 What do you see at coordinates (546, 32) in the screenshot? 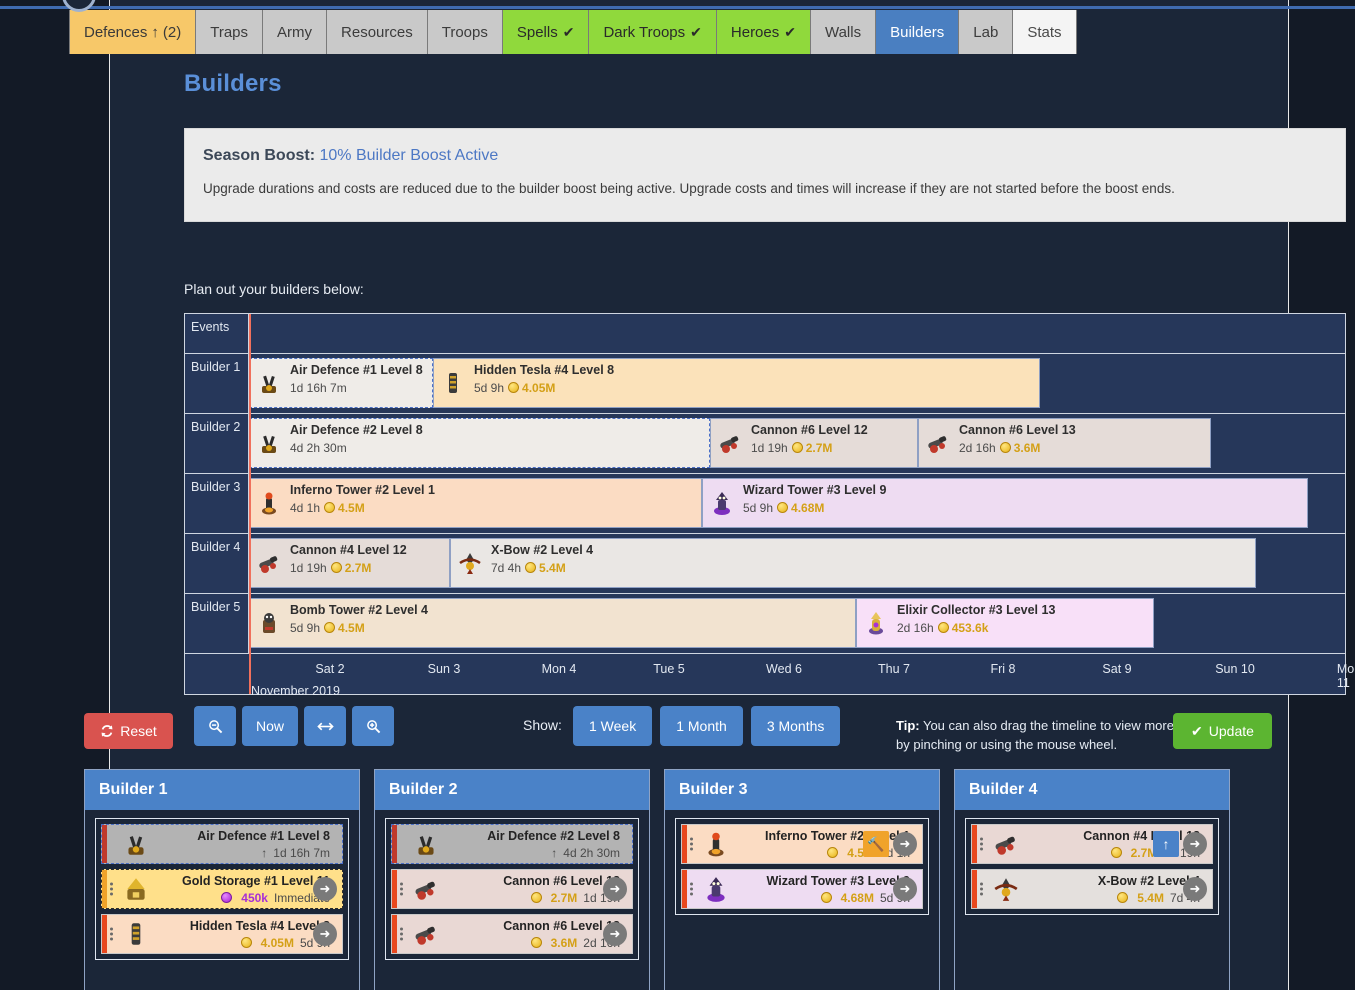
I see `tab-spells: Spells ✔` at bounding box center [546, 32].